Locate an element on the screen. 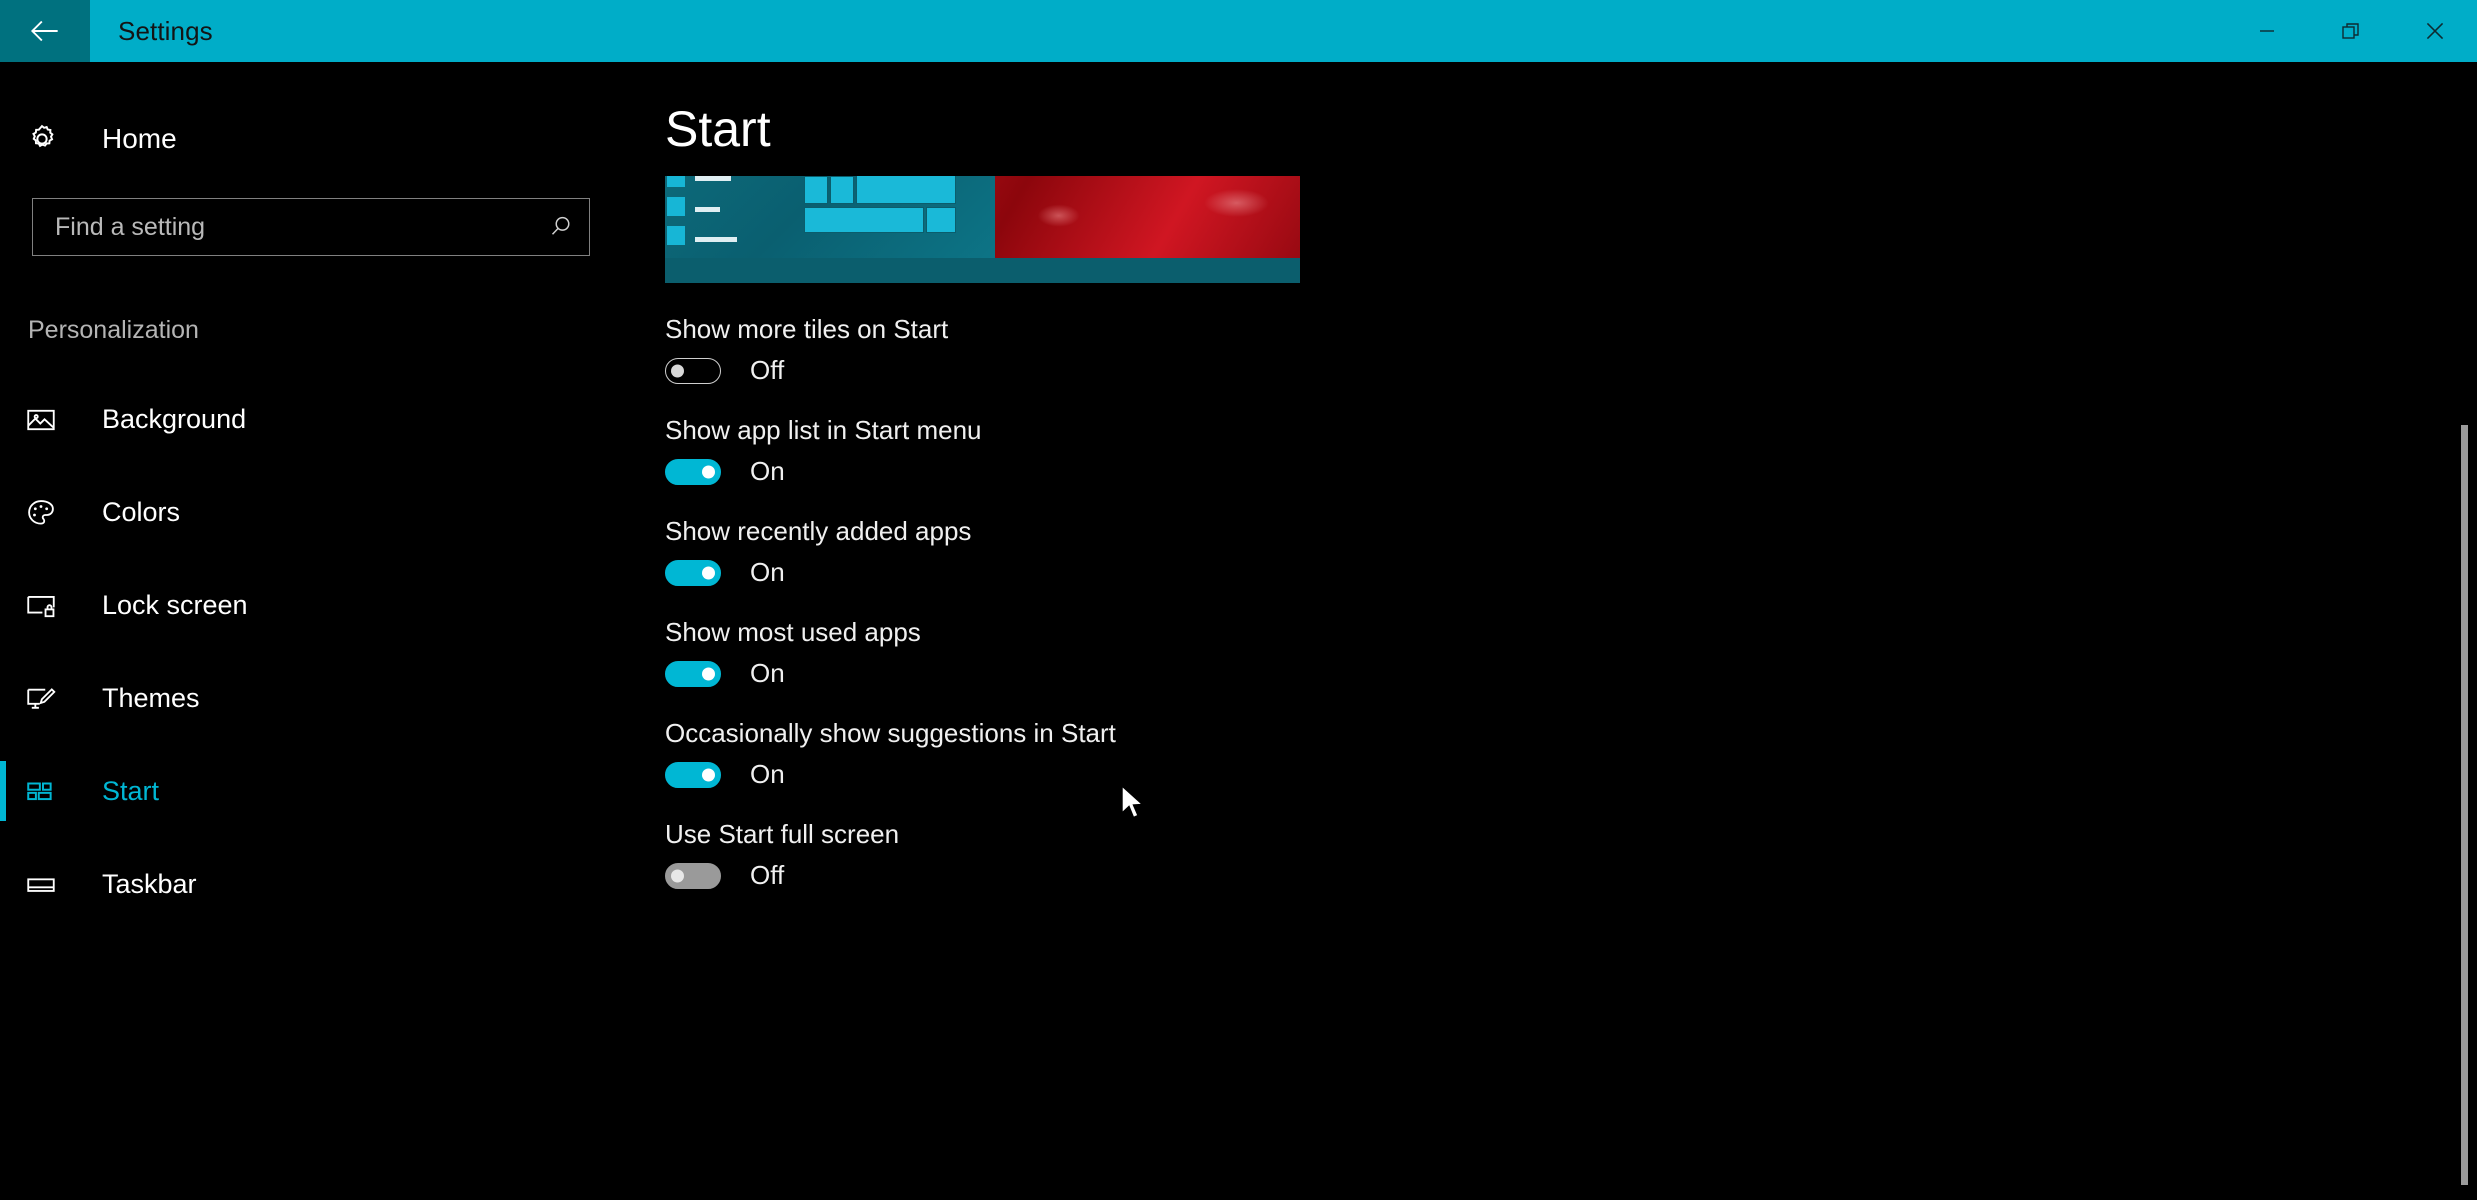  toggle-show-more-tiles is located at coordinates (693, 370).